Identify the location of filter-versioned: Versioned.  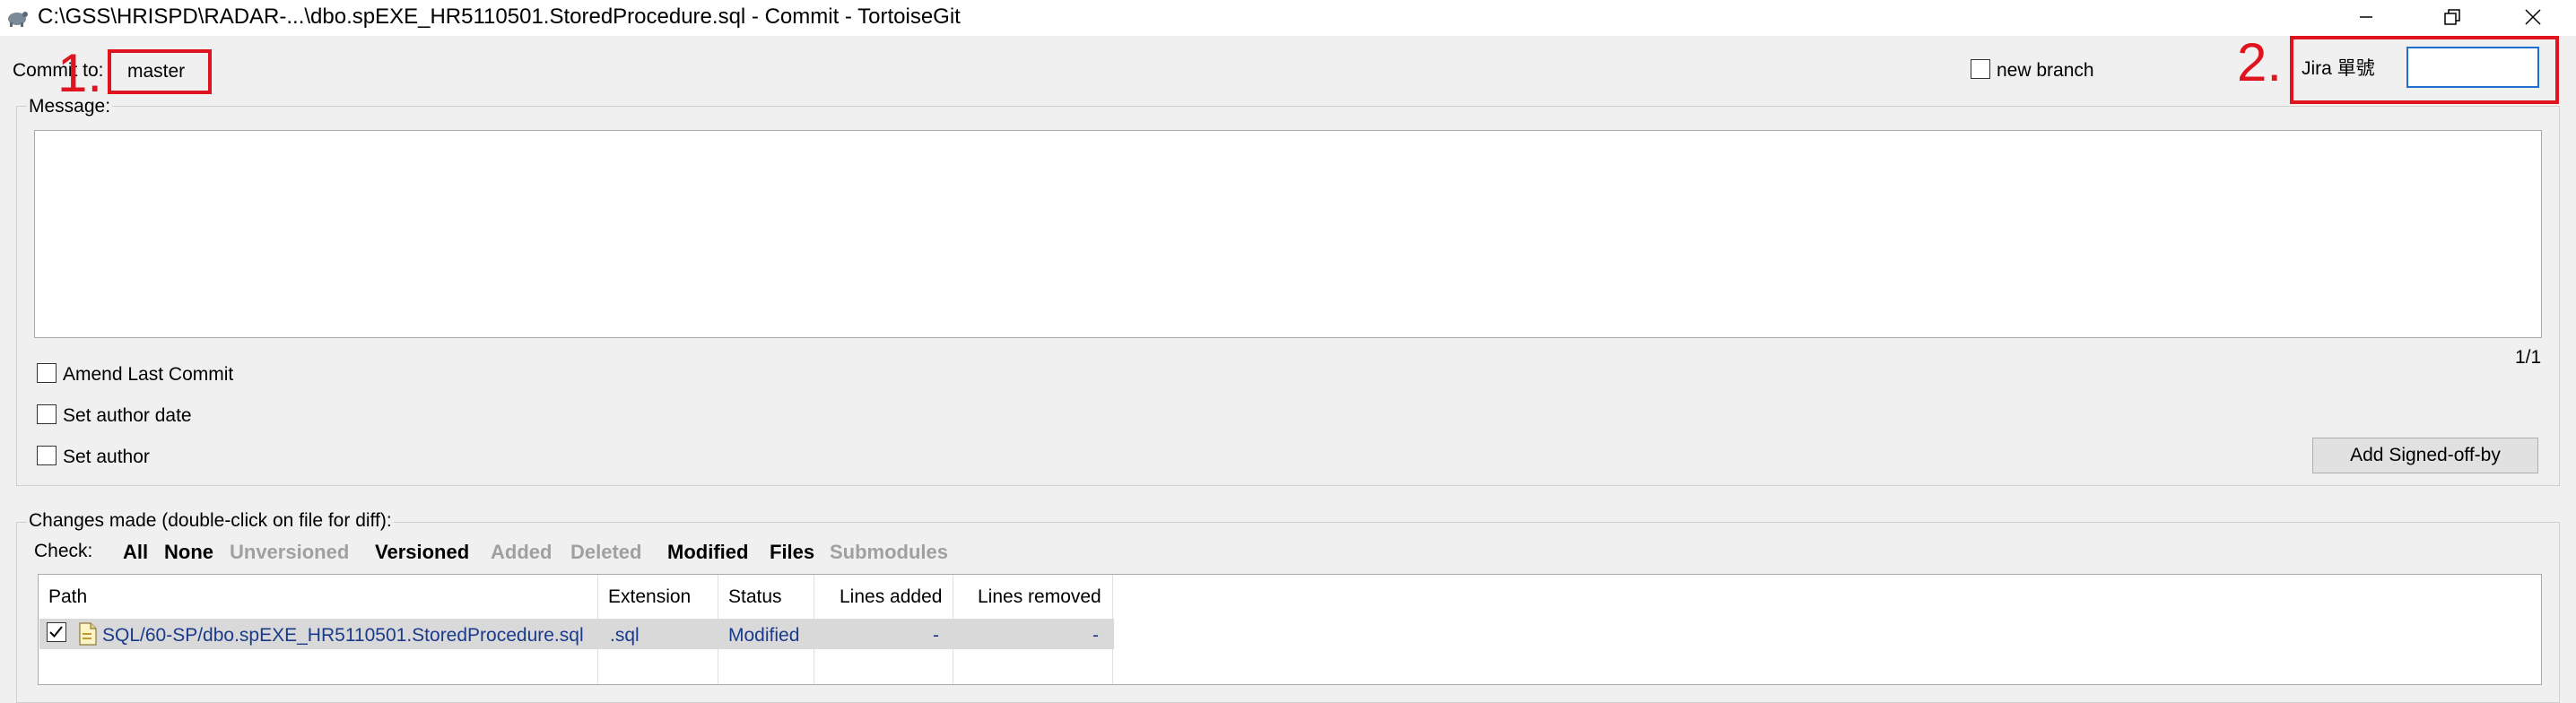
(422, 552).